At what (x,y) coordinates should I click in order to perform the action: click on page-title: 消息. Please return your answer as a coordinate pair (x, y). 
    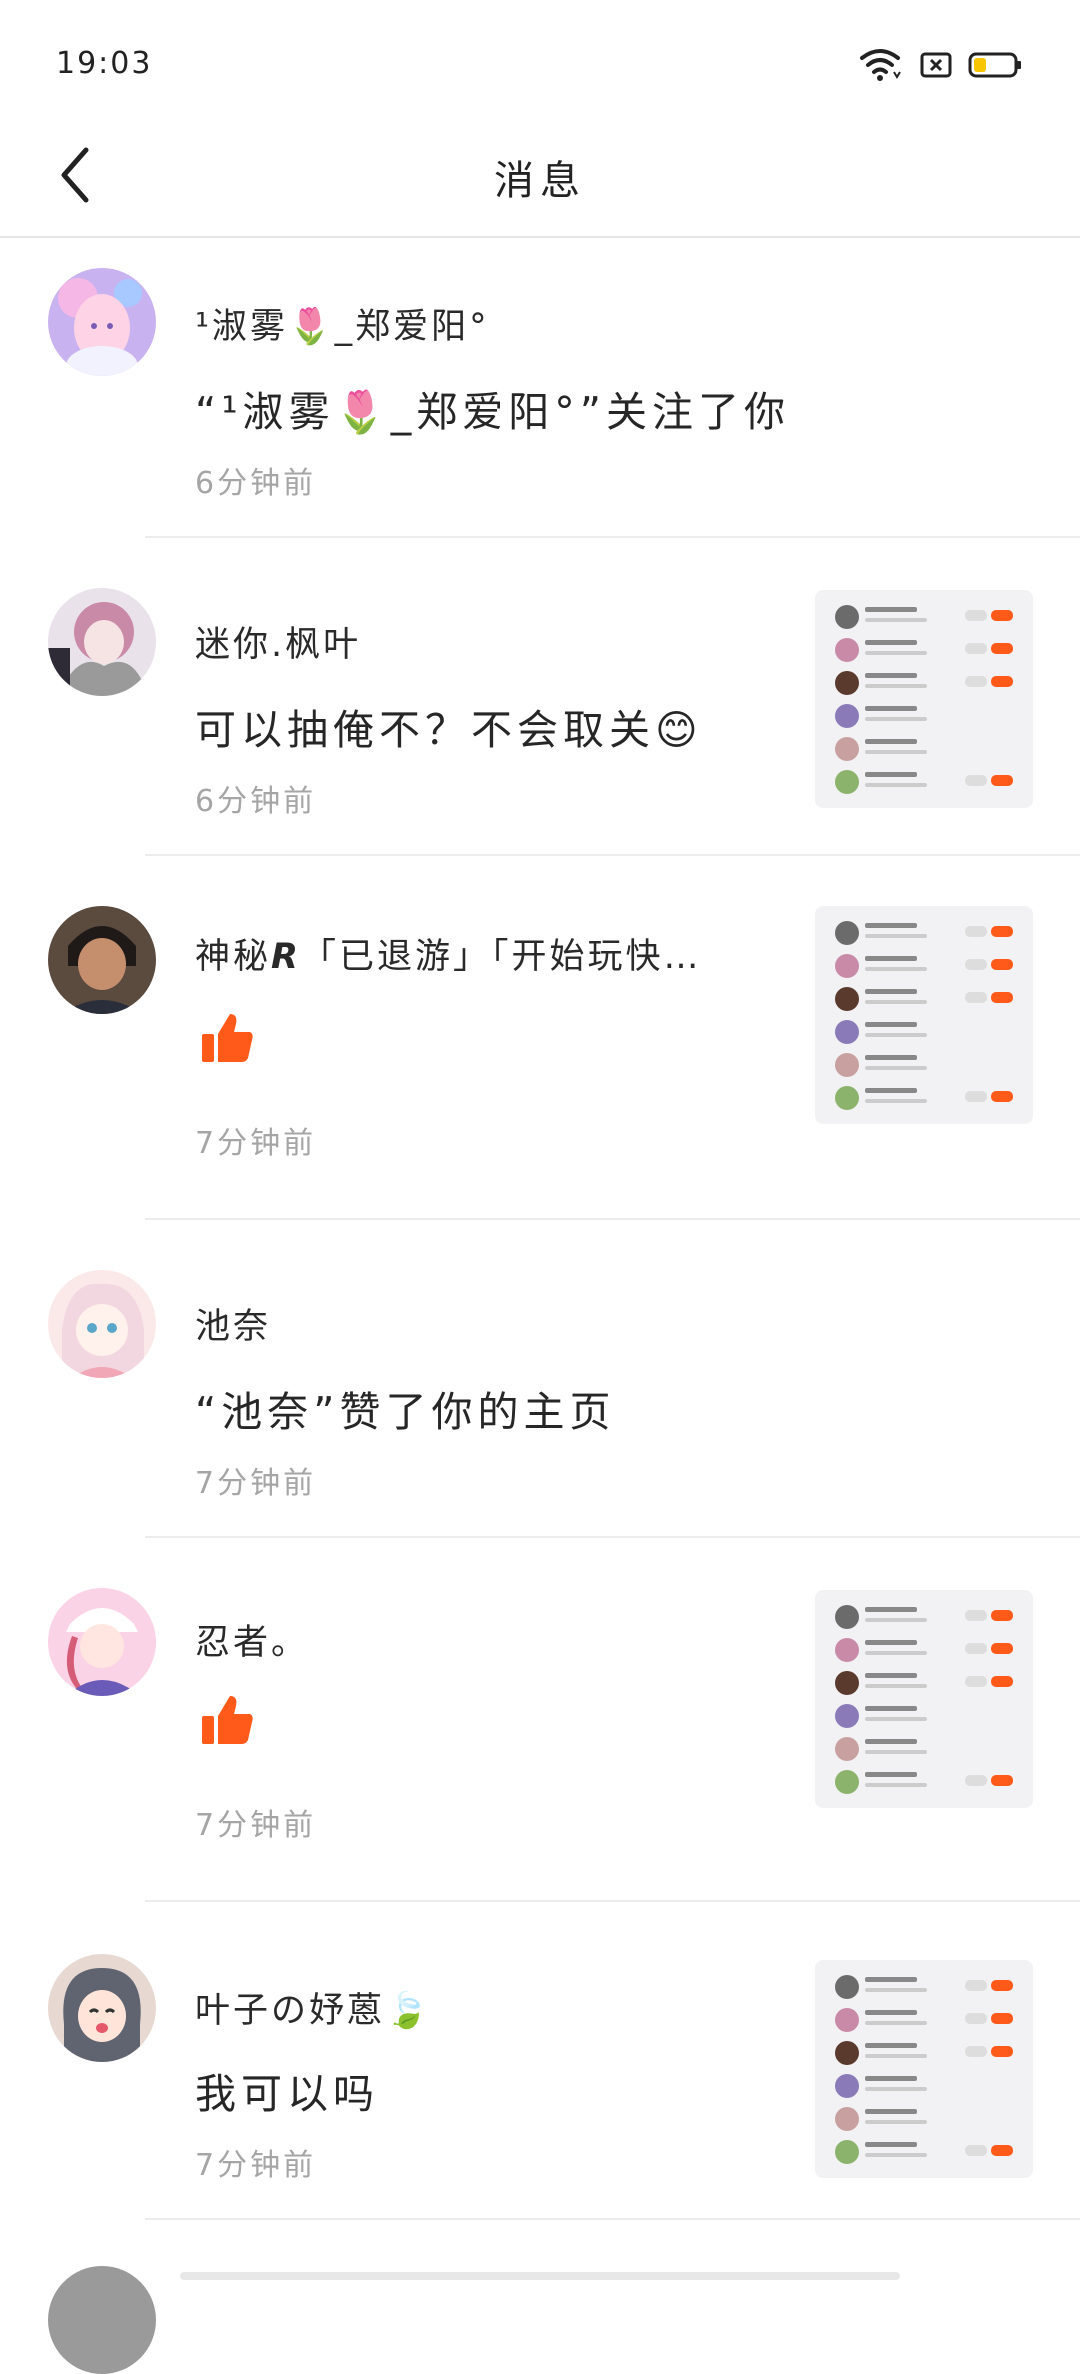
    Looking at the image, I should click on (540, 181).